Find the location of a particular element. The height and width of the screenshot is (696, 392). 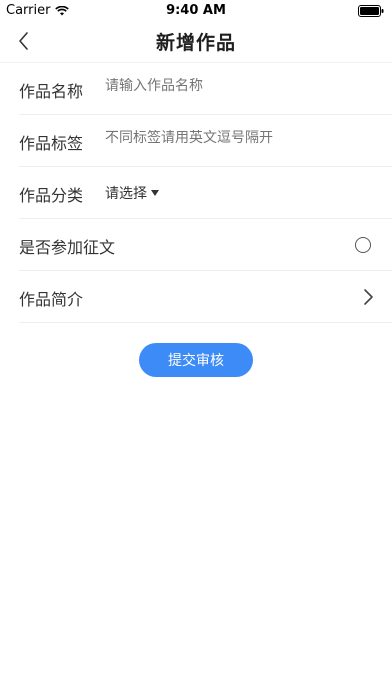

join-contest-radio is located at coordinates (363, 245).